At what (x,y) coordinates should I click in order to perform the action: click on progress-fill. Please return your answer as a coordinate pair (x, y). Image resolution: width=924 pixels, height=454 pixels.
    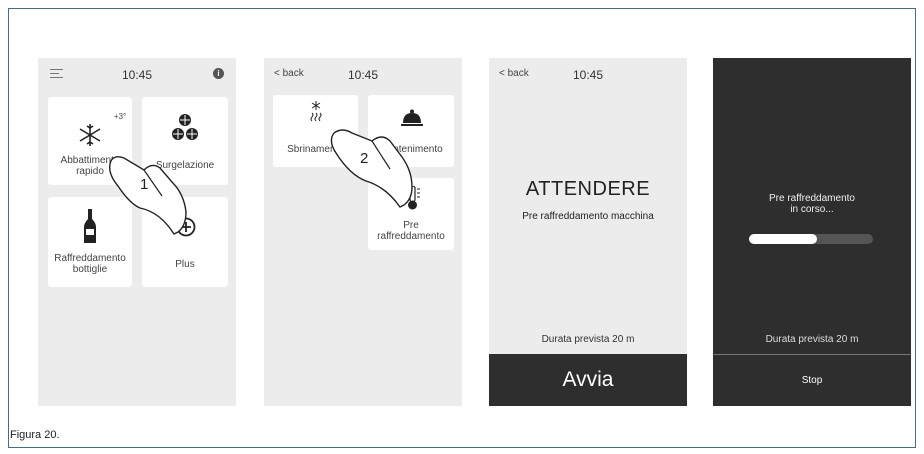
    Looking at the image, I should click on (783, 239).